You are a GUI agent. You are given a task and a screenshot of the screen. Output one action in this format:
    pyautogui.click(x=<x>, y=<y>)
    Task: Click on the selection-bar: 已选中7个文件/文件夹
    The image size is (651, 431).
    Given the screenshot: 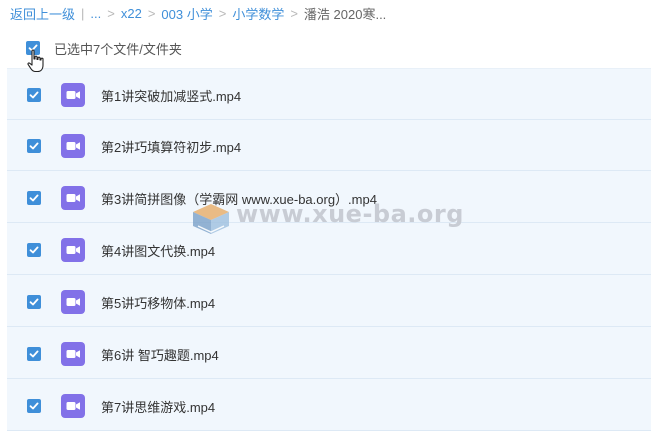 What is the action you would take?
    pyautogui.click(x=104, y=48)
    